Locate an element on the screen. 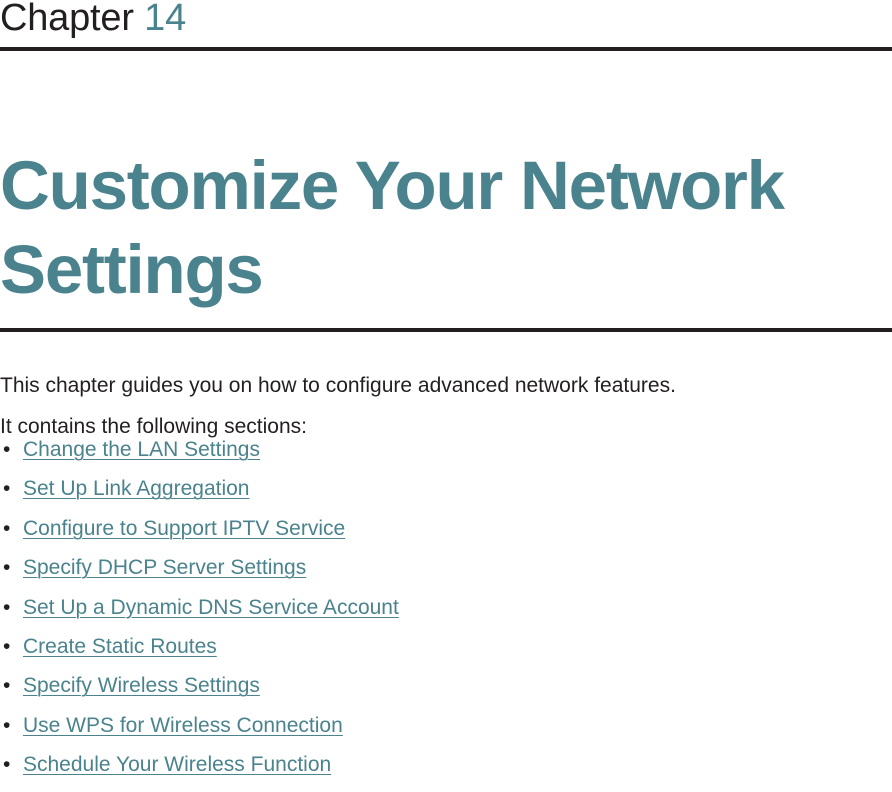 This screenshot has width=892, height=792. list-item: • Use WPS for Wireless Connection is located at coordinates (430, 732).